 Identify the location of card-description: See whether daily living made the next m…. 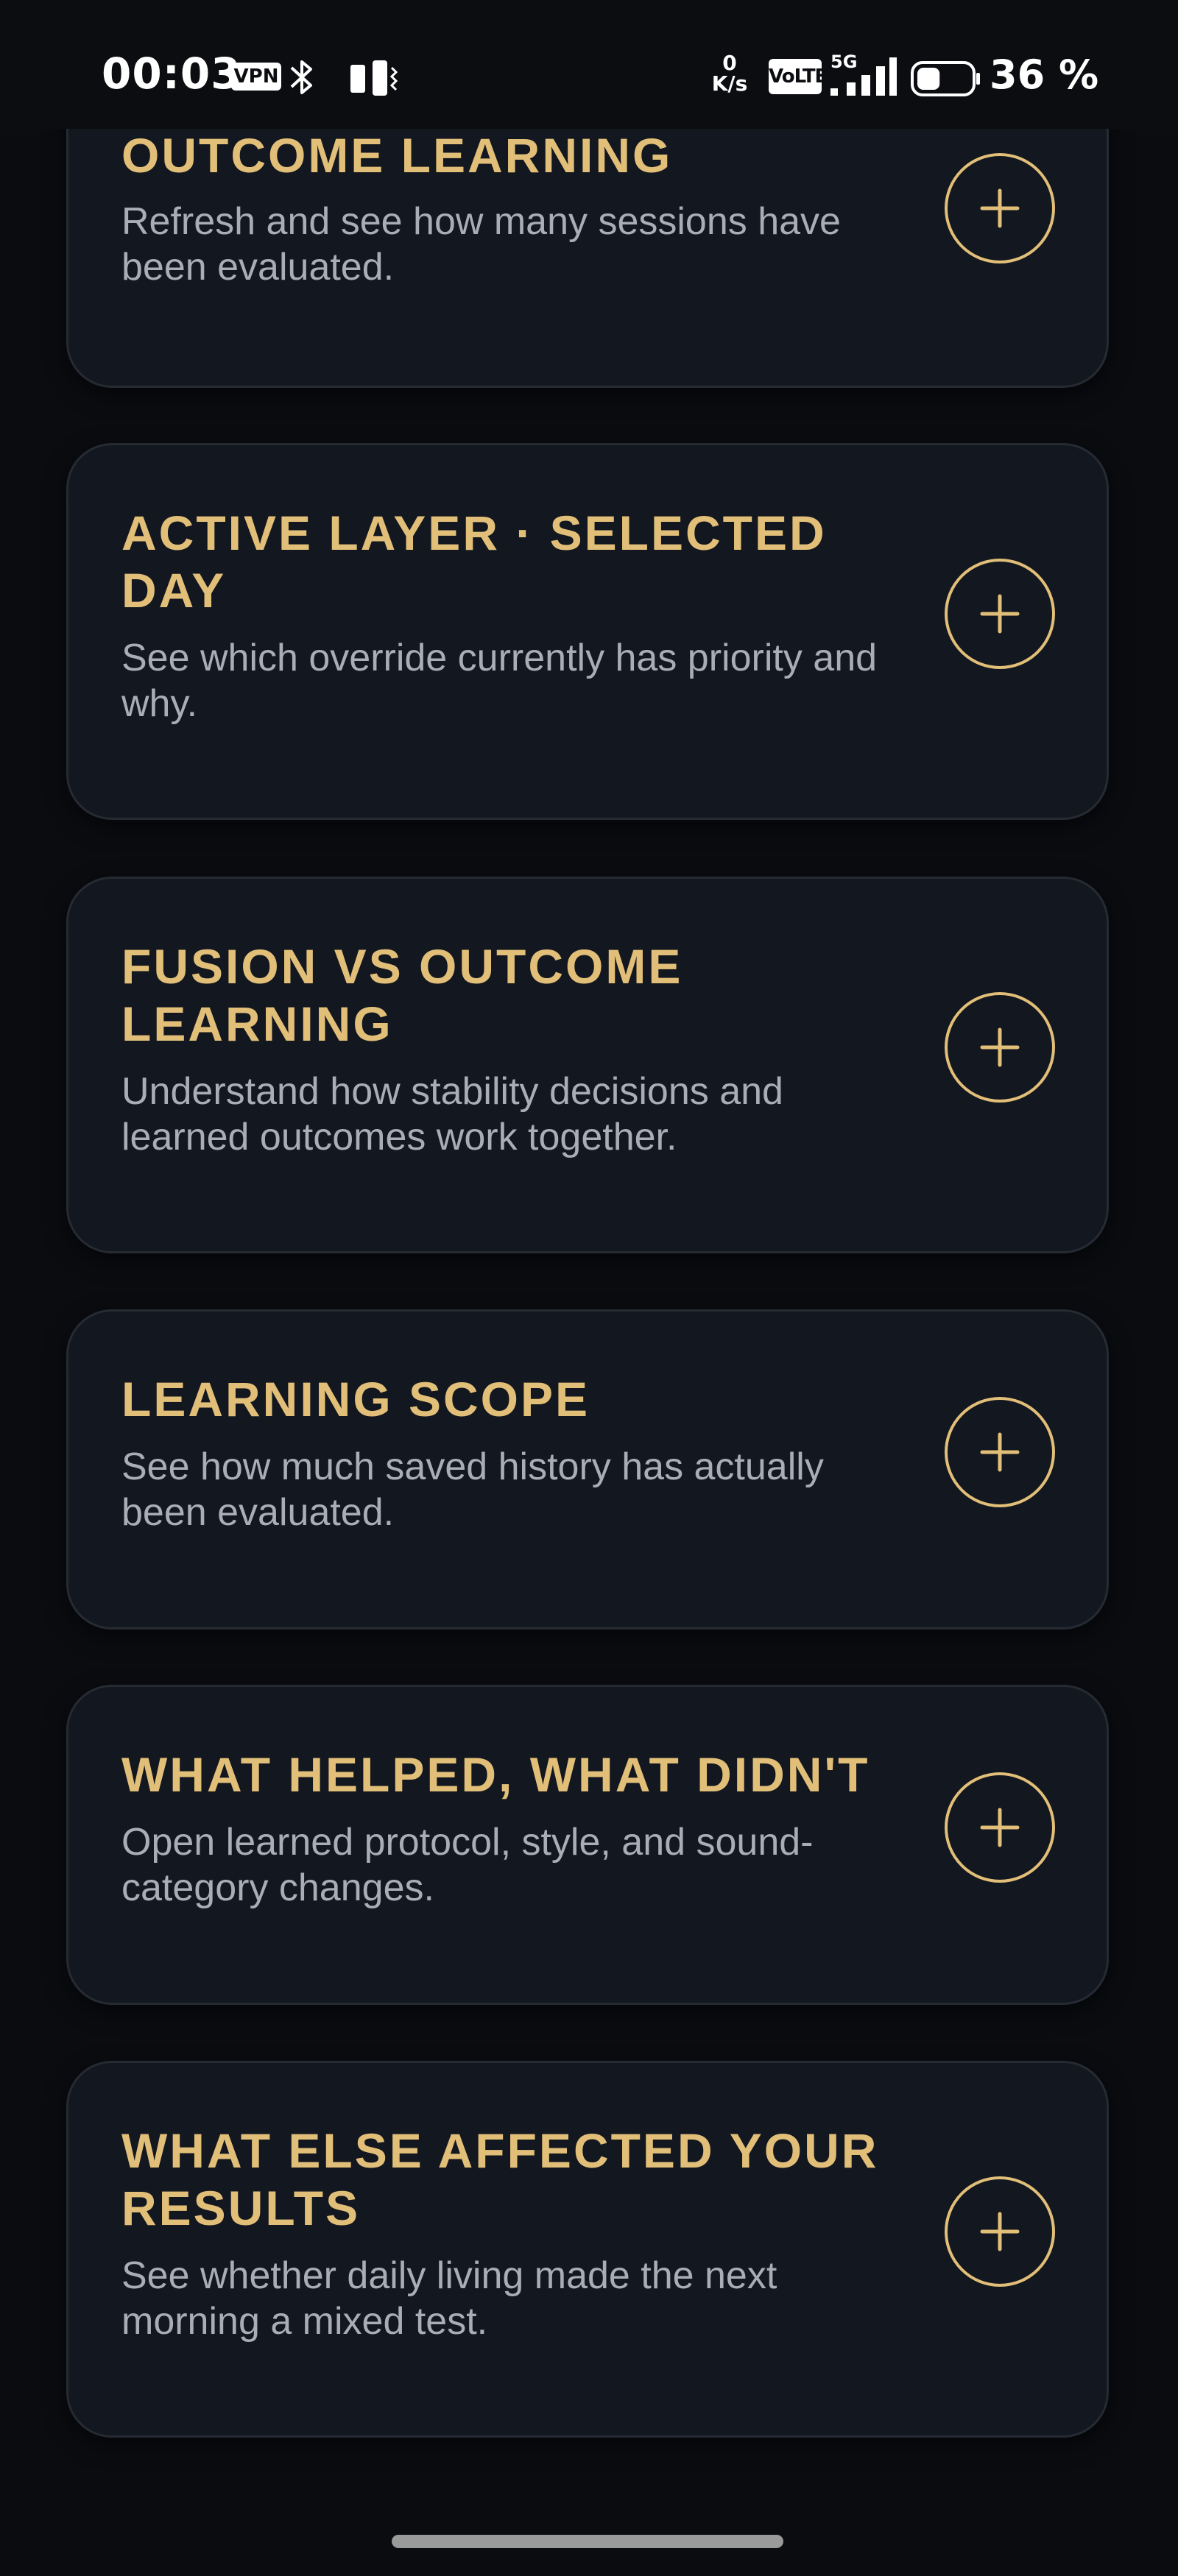
(449, 2298).